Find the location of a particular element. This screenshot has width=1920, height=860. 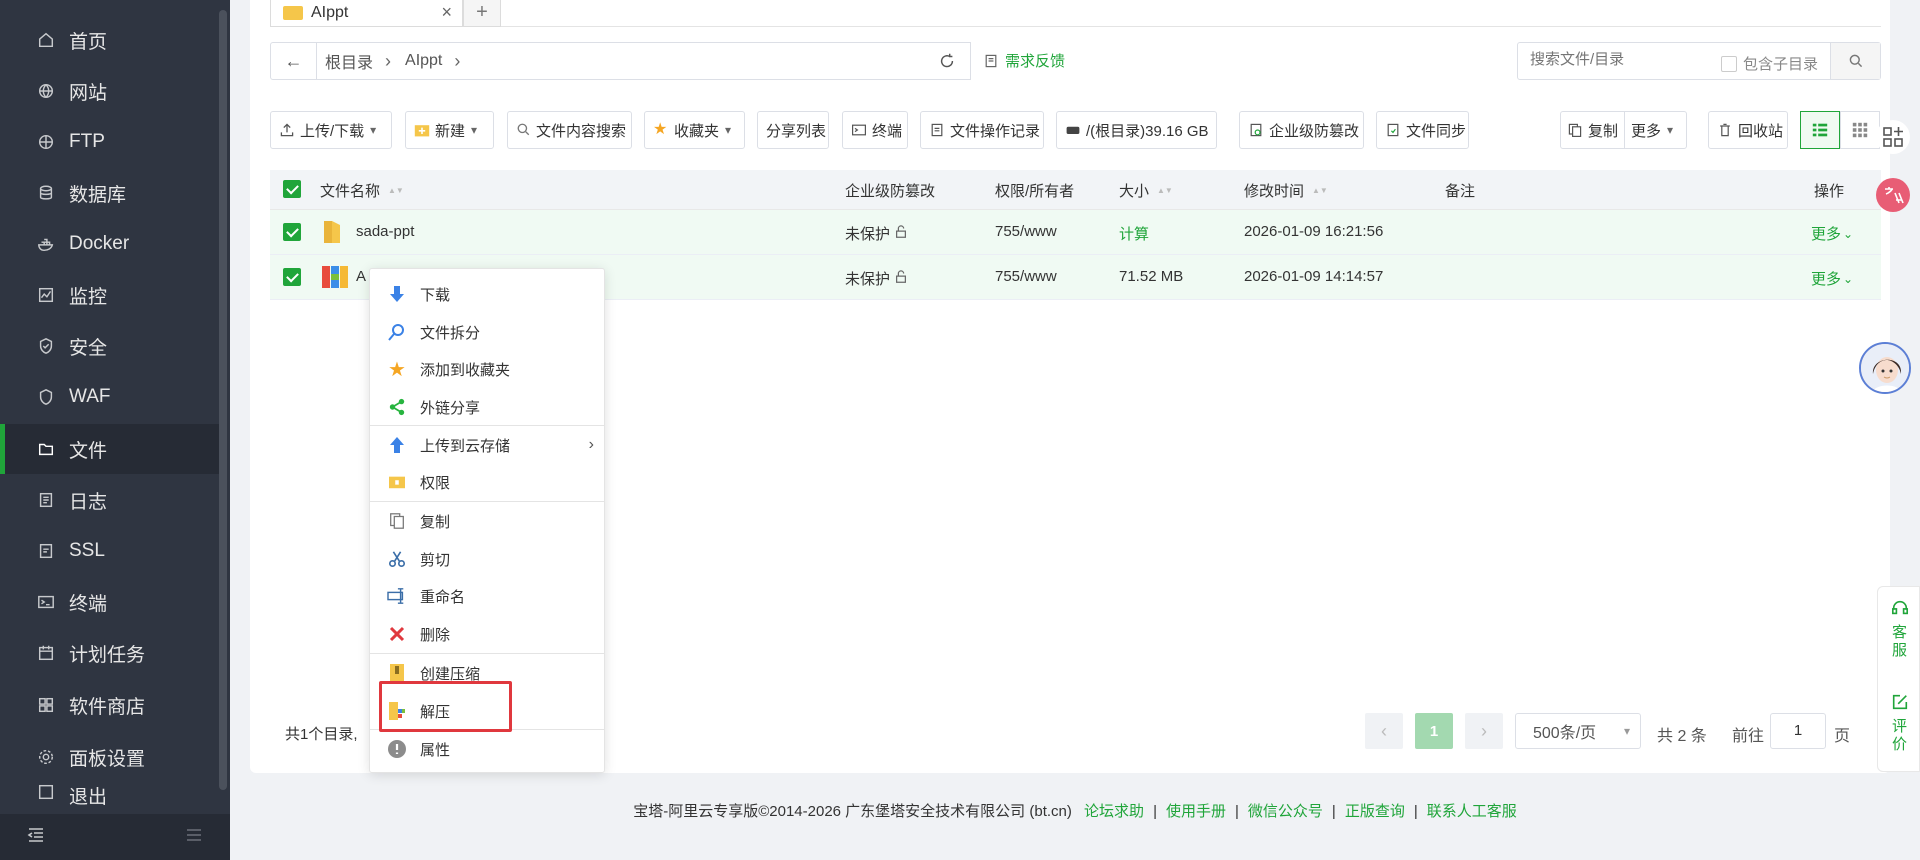

disk-button: /(根目录)39.16 GB is located at coordinates (1136, 130).